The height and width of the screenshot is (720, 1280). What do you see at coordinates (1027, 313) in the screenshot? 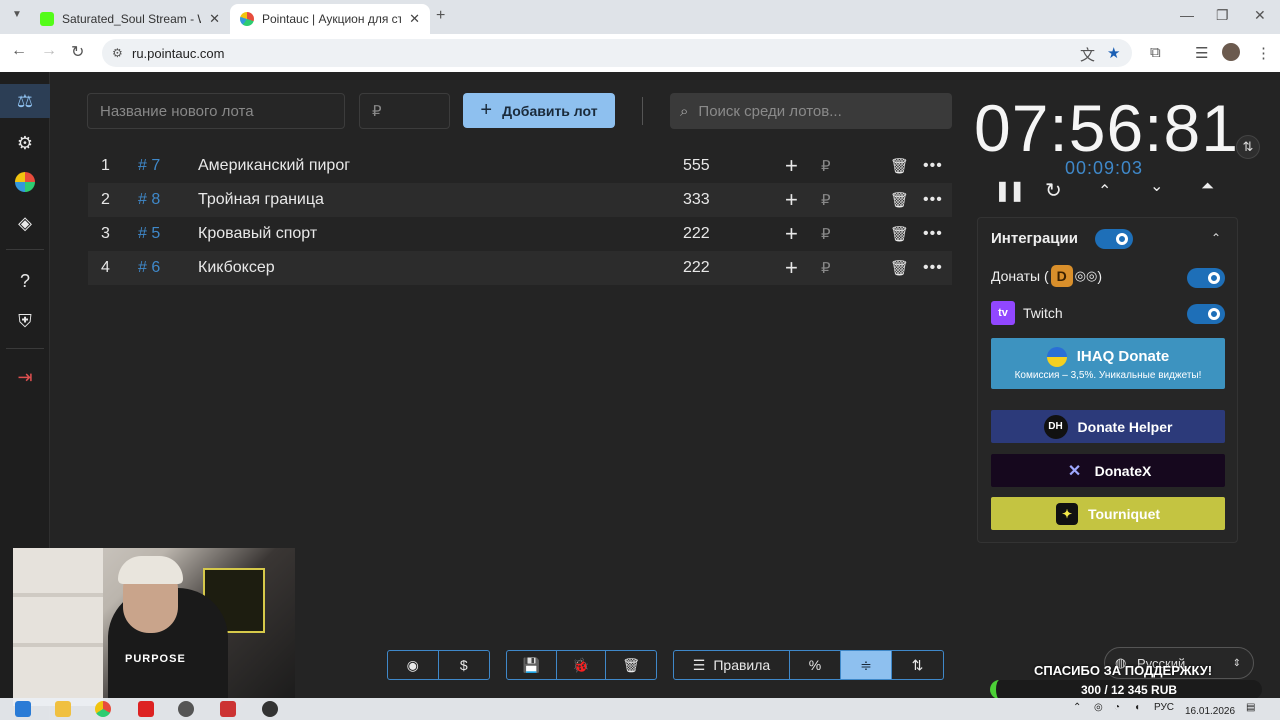
I see `twitch-row: tv Twitch` at bounding box center [1027, 313].